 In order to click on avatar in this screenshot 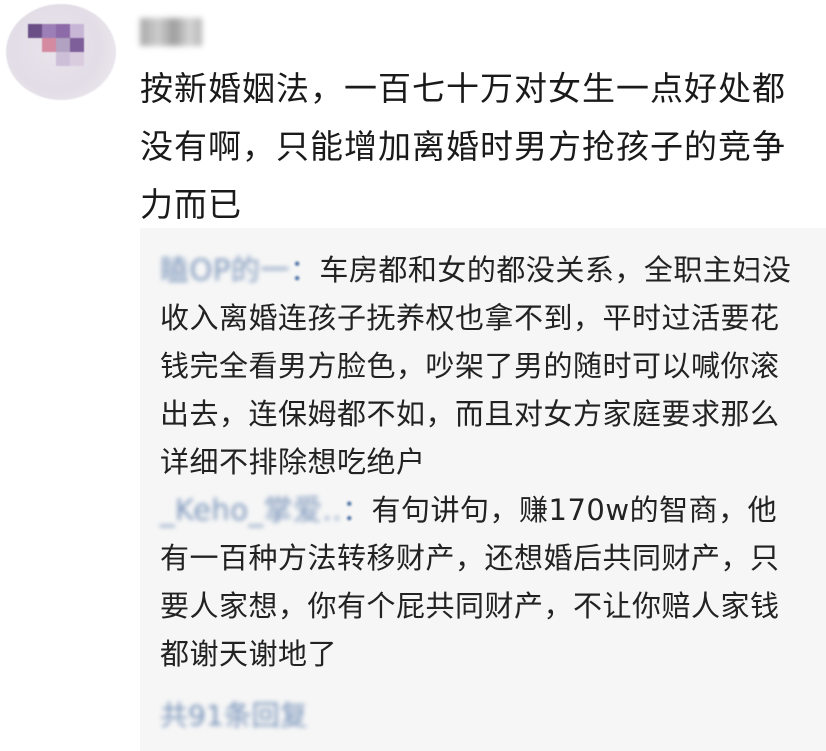, I will do `click(61, 52)`.